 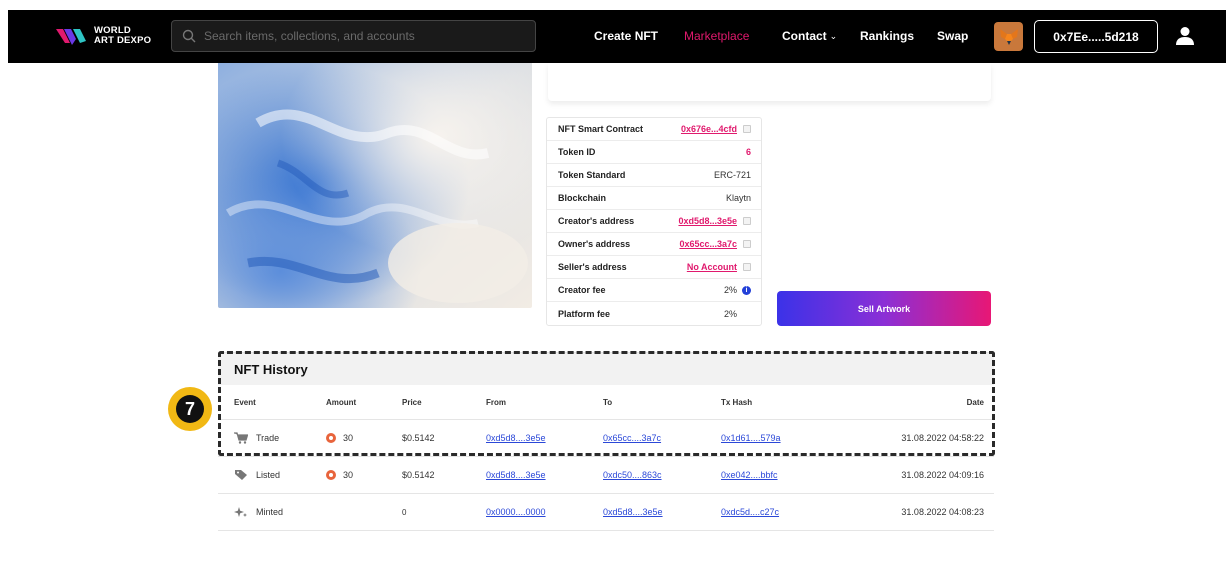 What do you see at coordinates (412, 402) in the screenshot?
I see `col-price: Price` at bounding box center [412, 402].